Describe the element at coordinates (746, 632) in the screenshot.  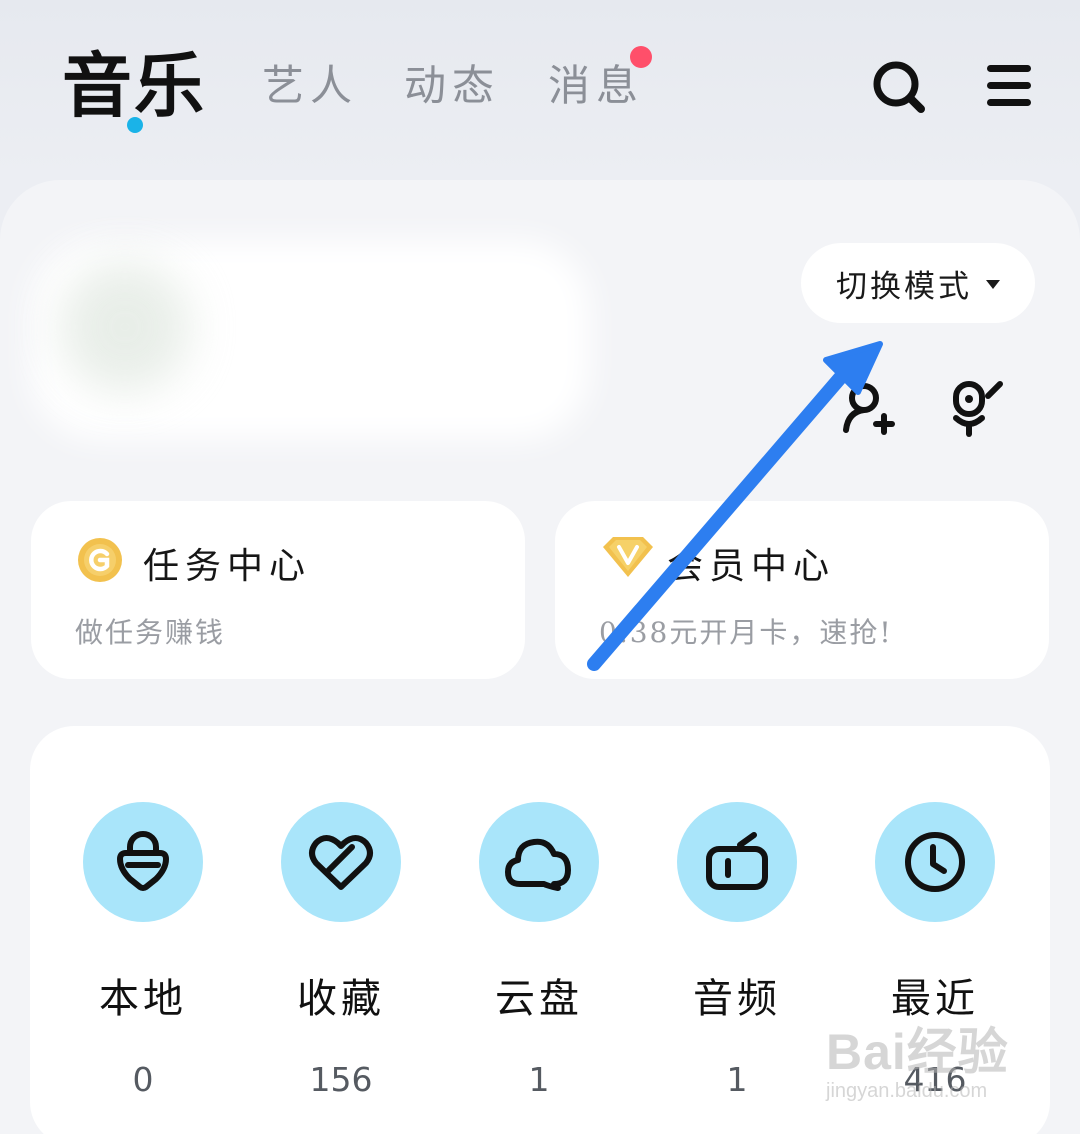
I see `vip-center-subtitle: 0.38元开月卡，速抢!` at that location.